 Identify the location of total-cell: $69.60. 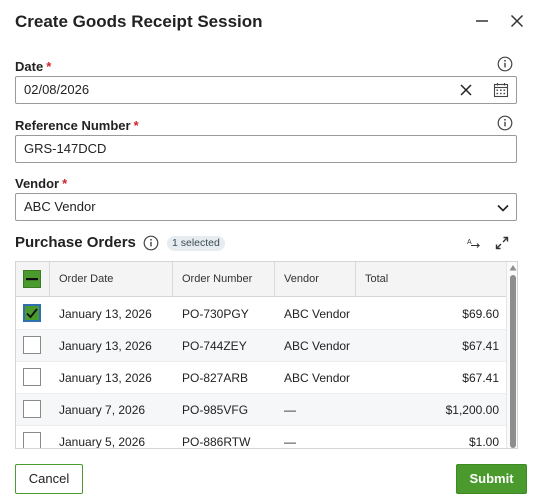
(480, 314).